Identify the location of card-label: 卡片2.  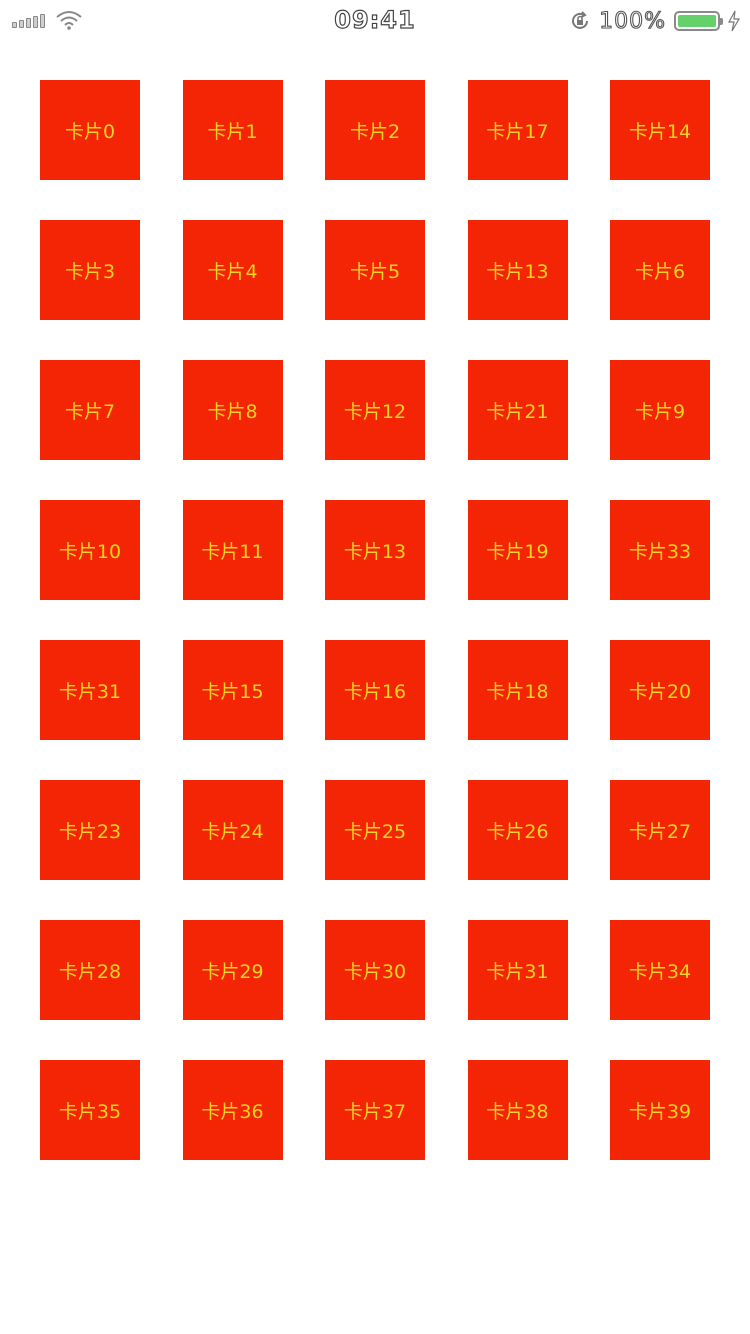
(375, 131).